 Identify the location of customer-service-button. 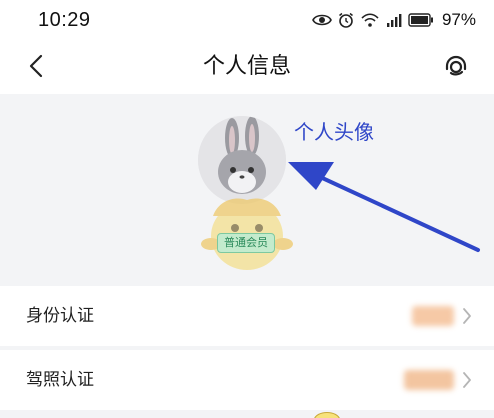
(456, 66).